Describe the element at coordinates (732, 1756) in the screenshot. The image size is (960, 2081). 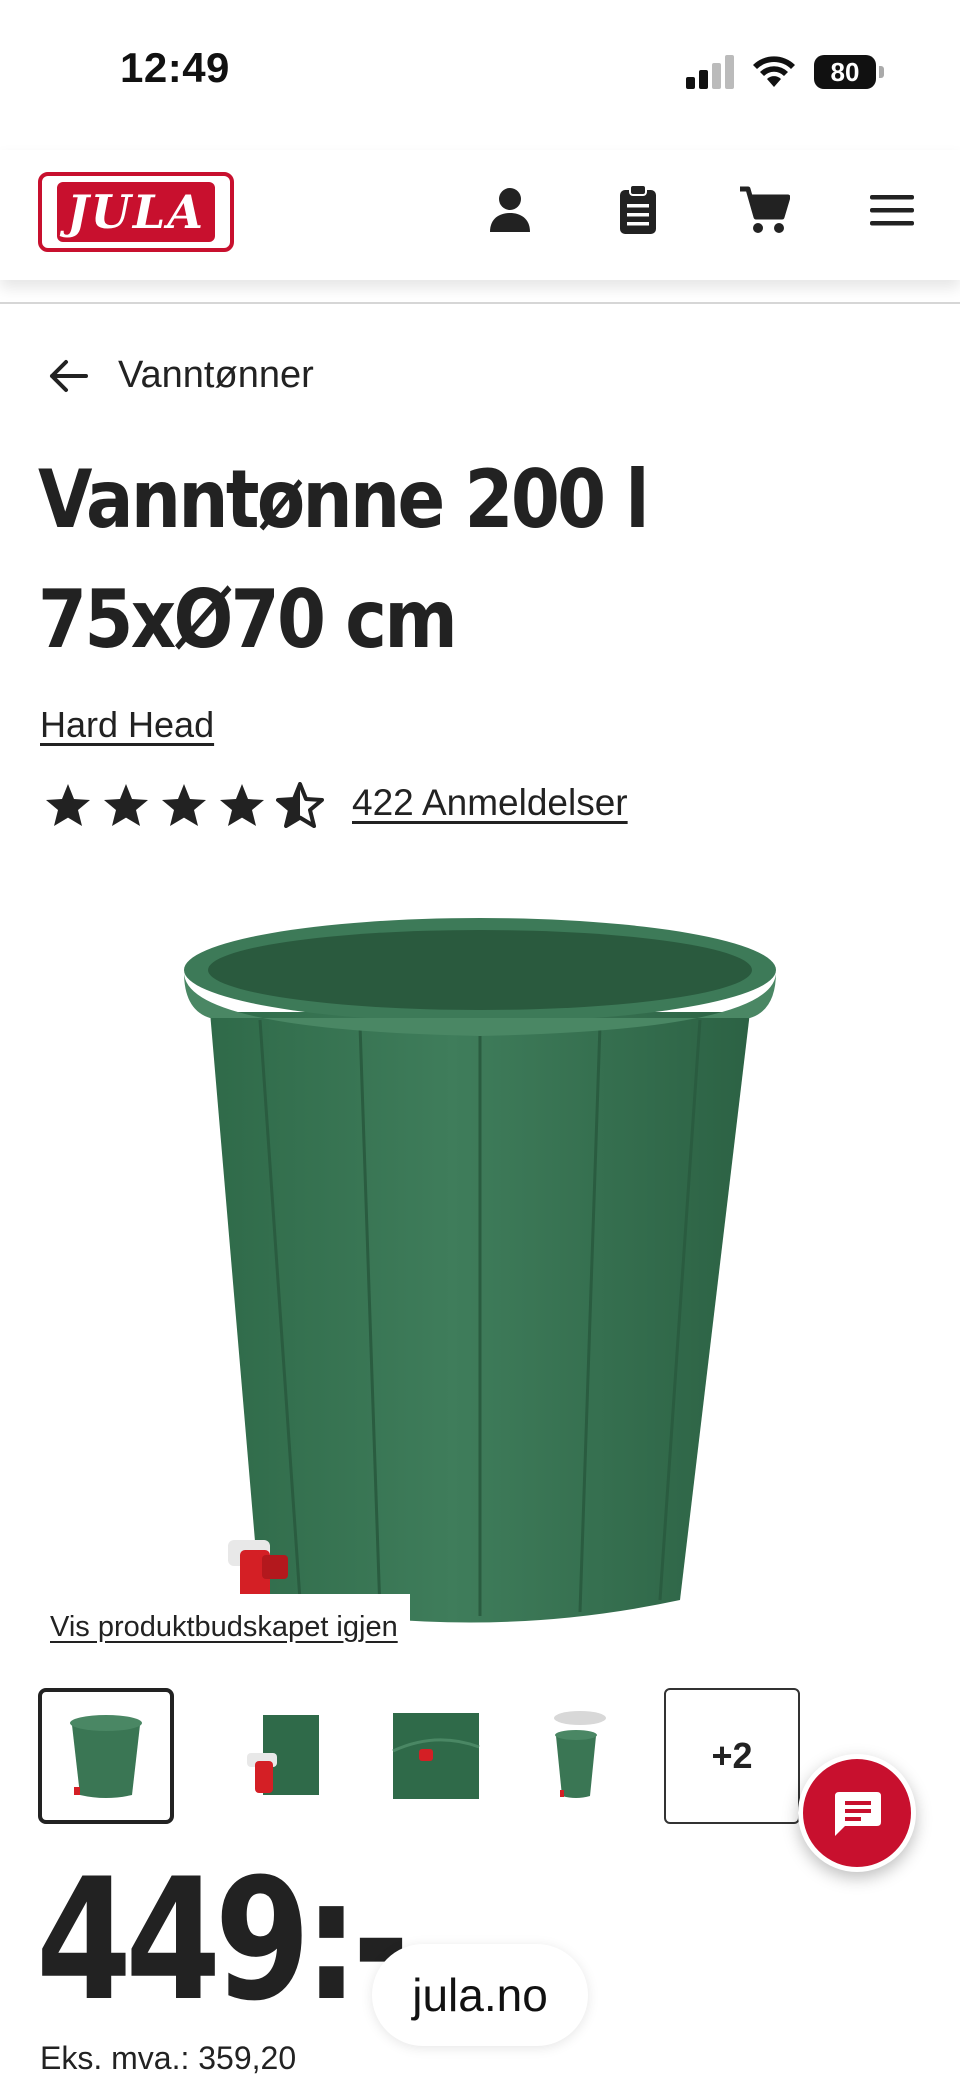
I see `more-images-button: +2` at that location.